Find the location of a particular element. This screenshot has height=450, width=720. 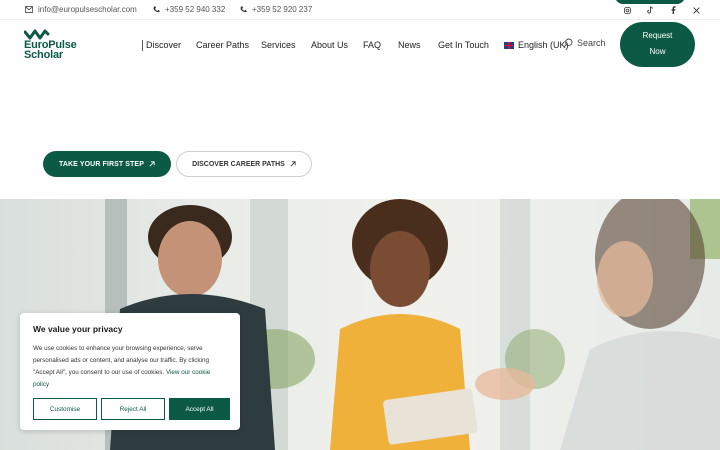

request-button-line2: Now is located at coordinates (657, 51).